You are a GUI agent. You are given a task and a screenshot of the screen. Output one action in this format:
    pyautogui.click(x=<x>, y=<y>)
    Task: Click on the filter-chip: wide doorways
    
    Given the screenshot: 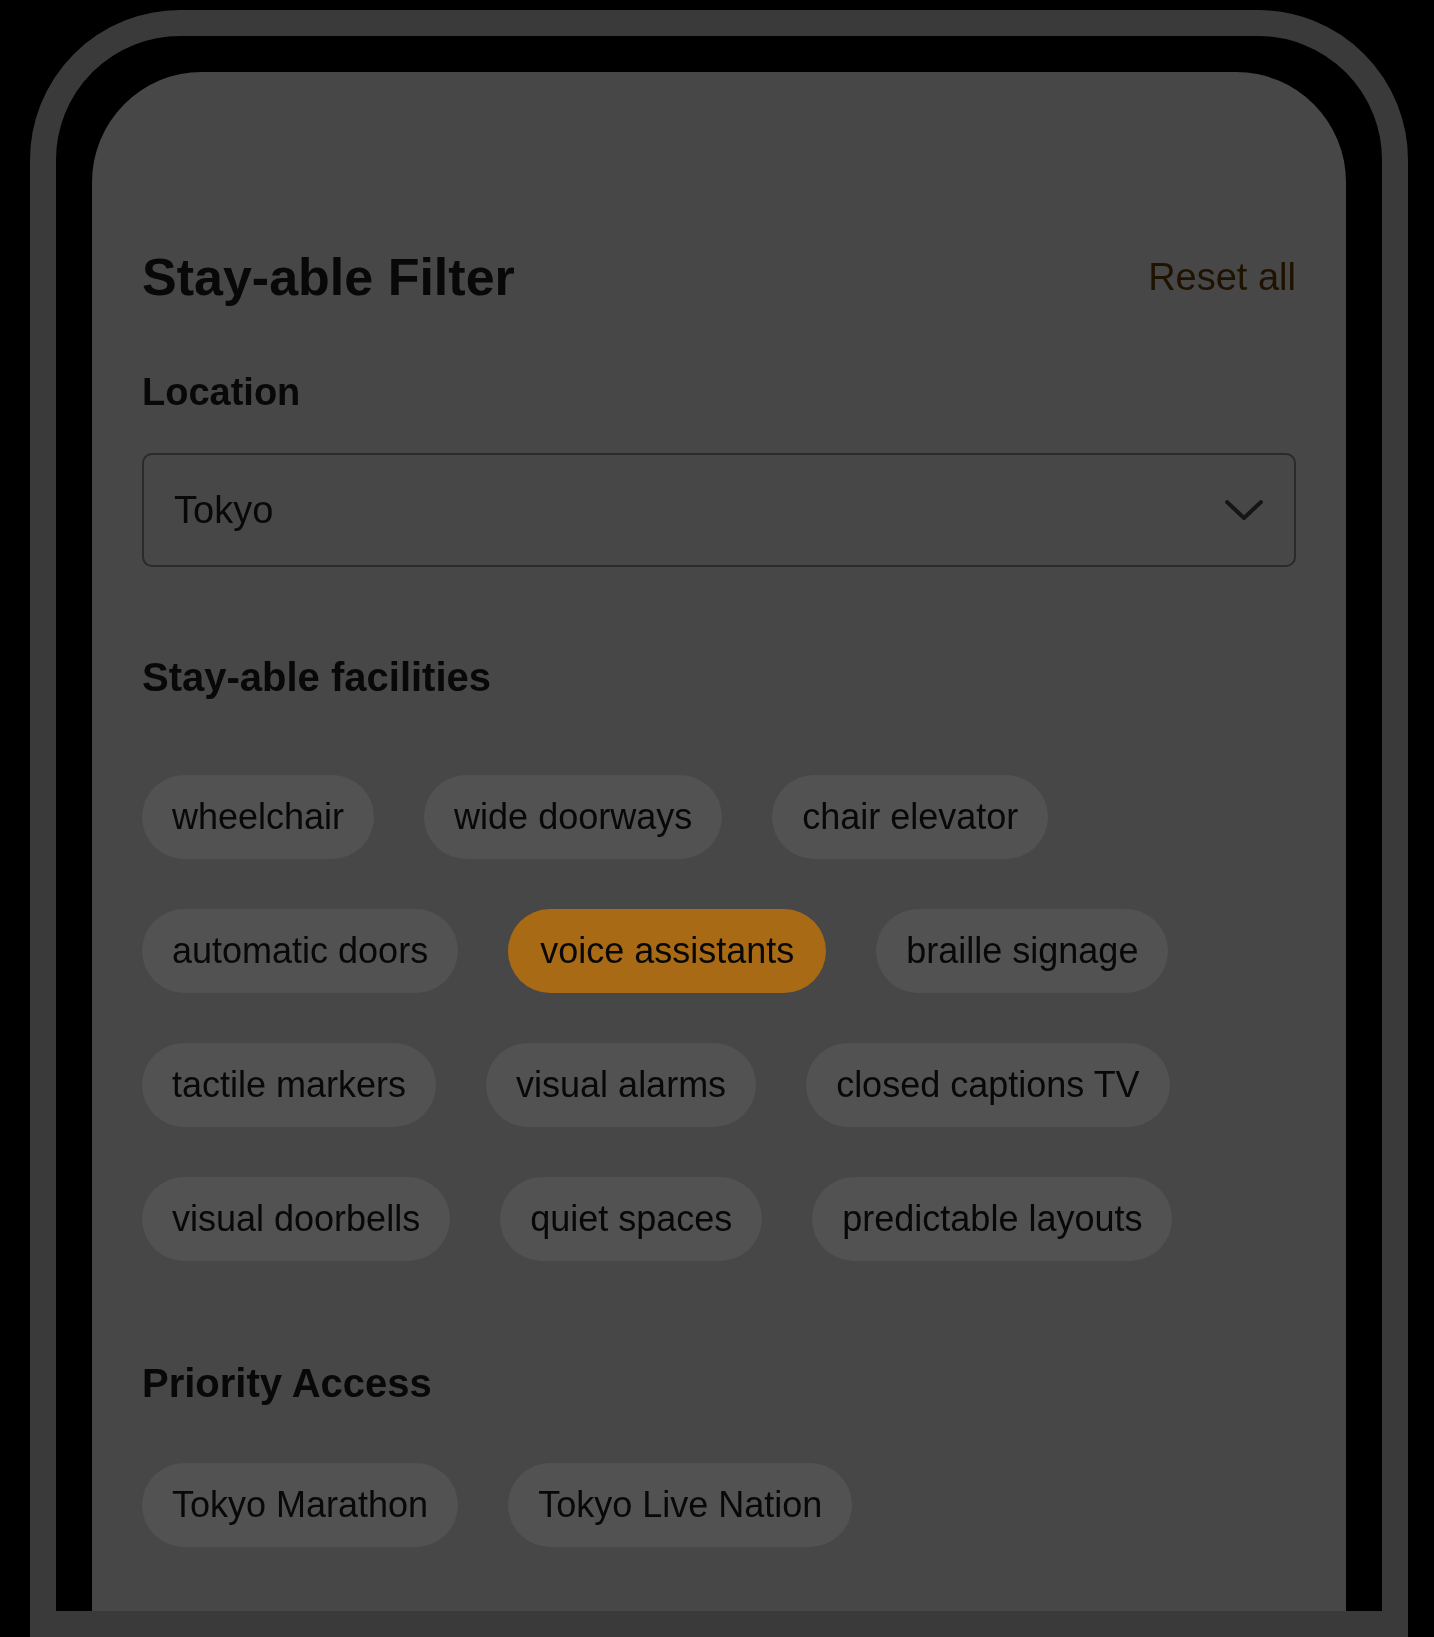 What is the action you would take?
    pyautogui.click(x=573, y=817)
    